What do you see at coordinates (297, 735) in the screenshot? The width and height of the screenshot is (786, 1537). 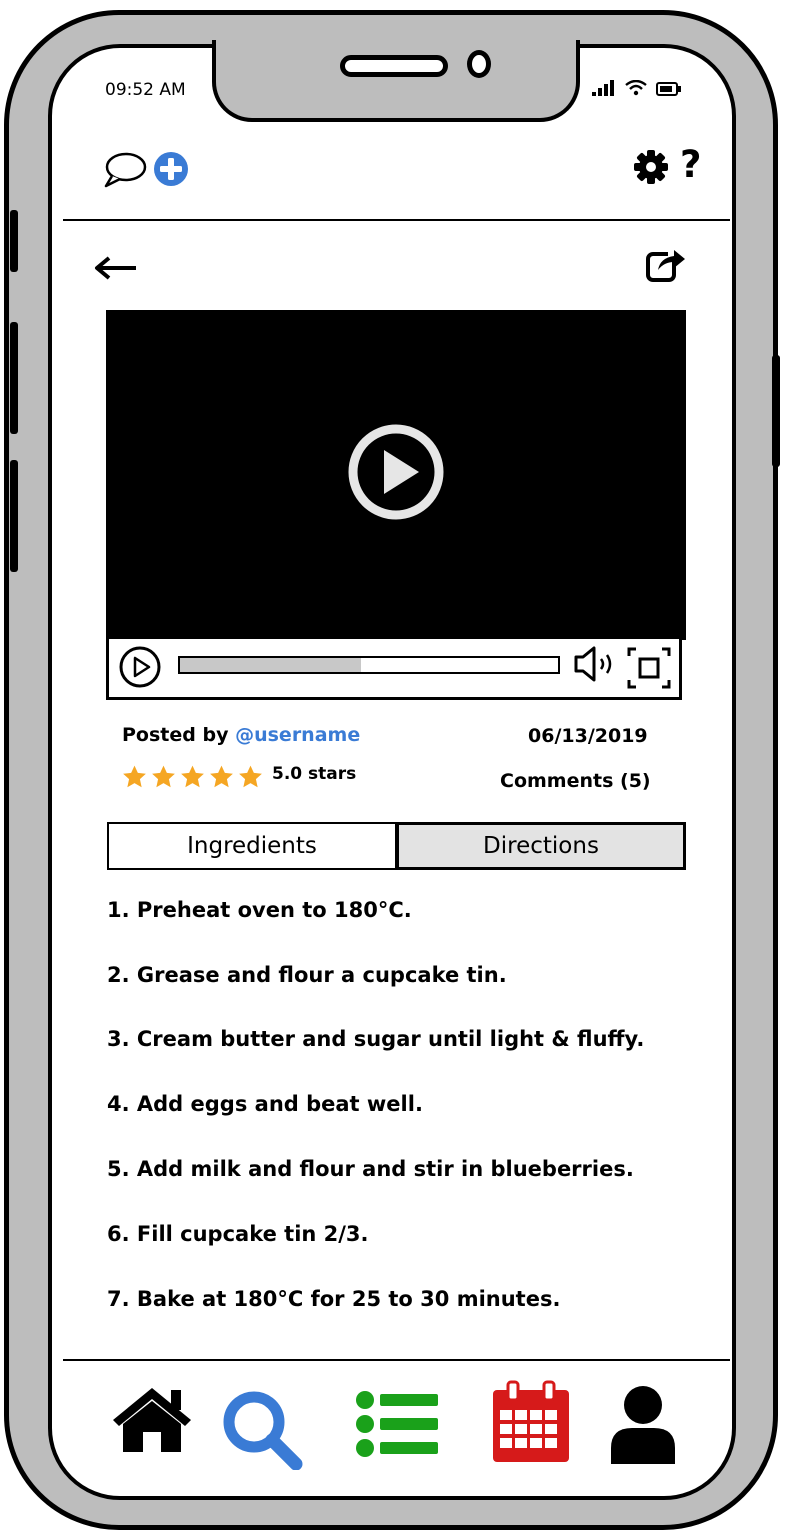 I see `username-link: @username` at bounding box center [297, 735].